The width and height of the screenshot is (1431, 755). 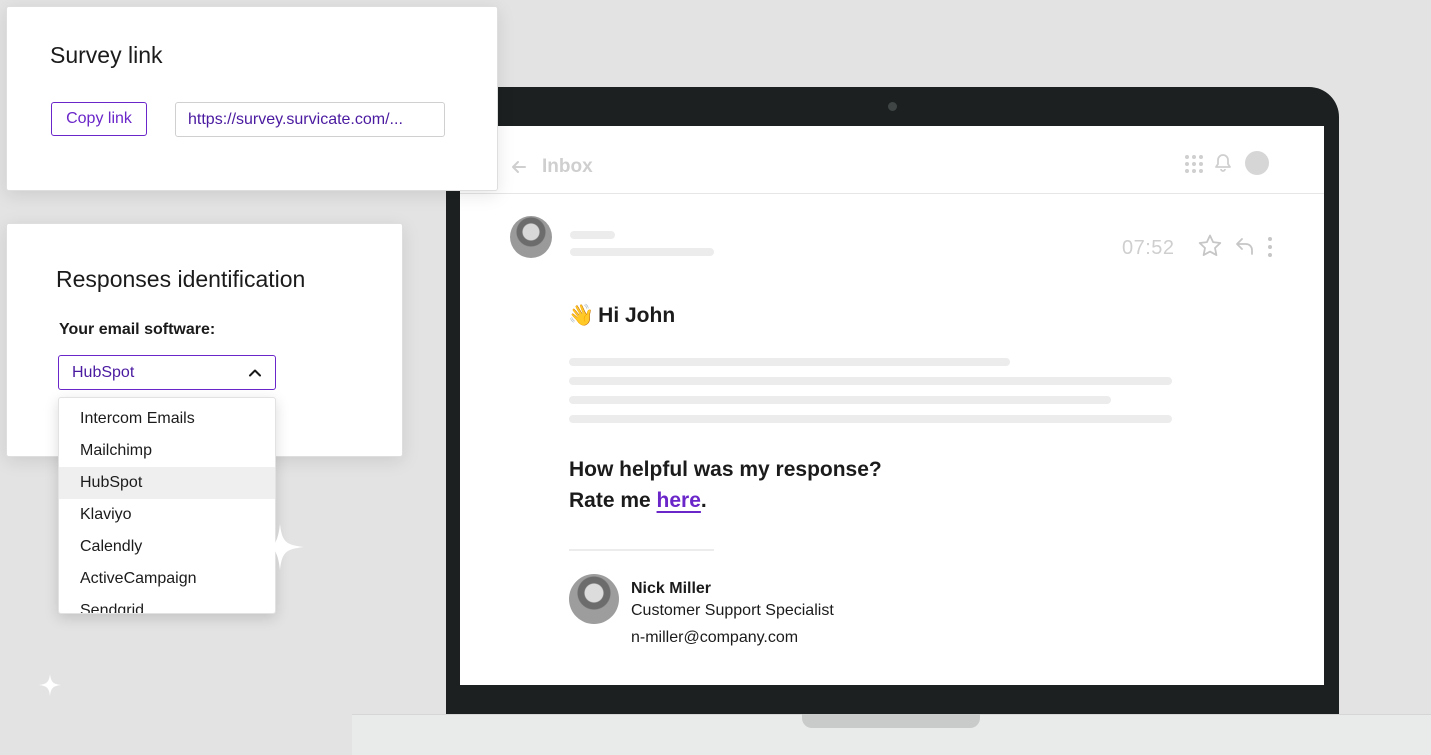 What do you see at coordinates (181, 279) in the screenshot?
I see `responses-title: Responses identification` at bounding box center [181, 279].